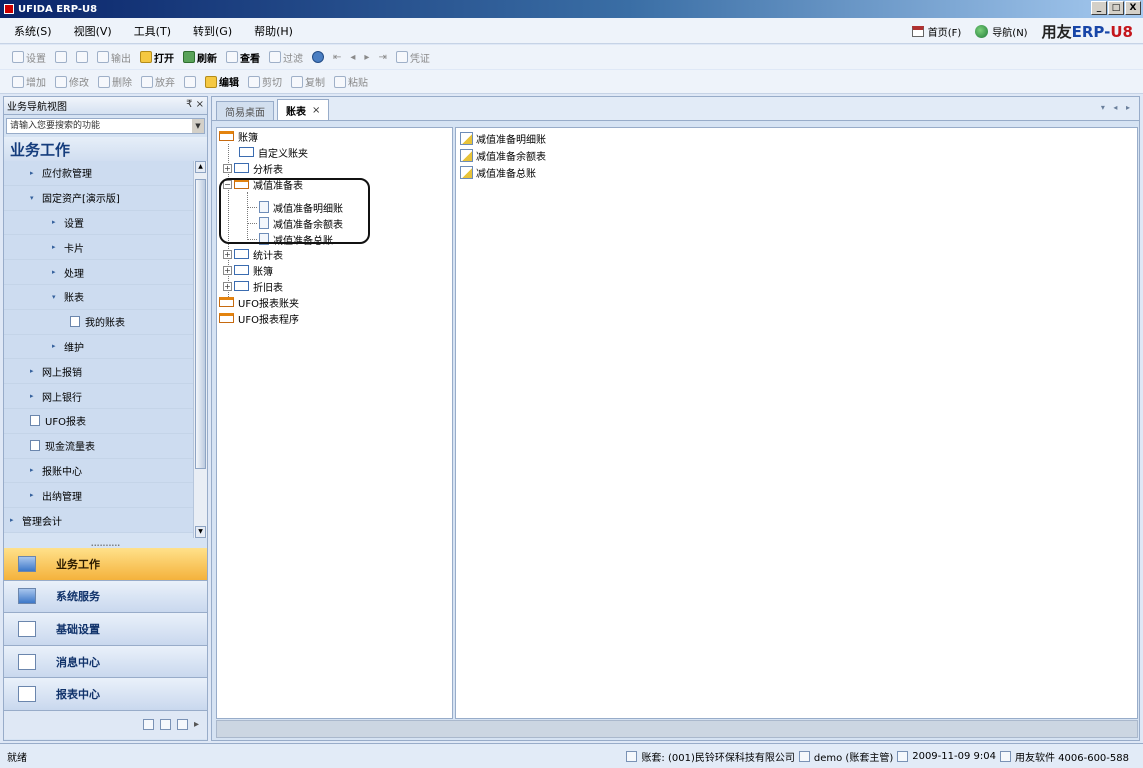 The image size is (1143, 768). I want to click on menu-view: 视图(V), so click(93, 31).